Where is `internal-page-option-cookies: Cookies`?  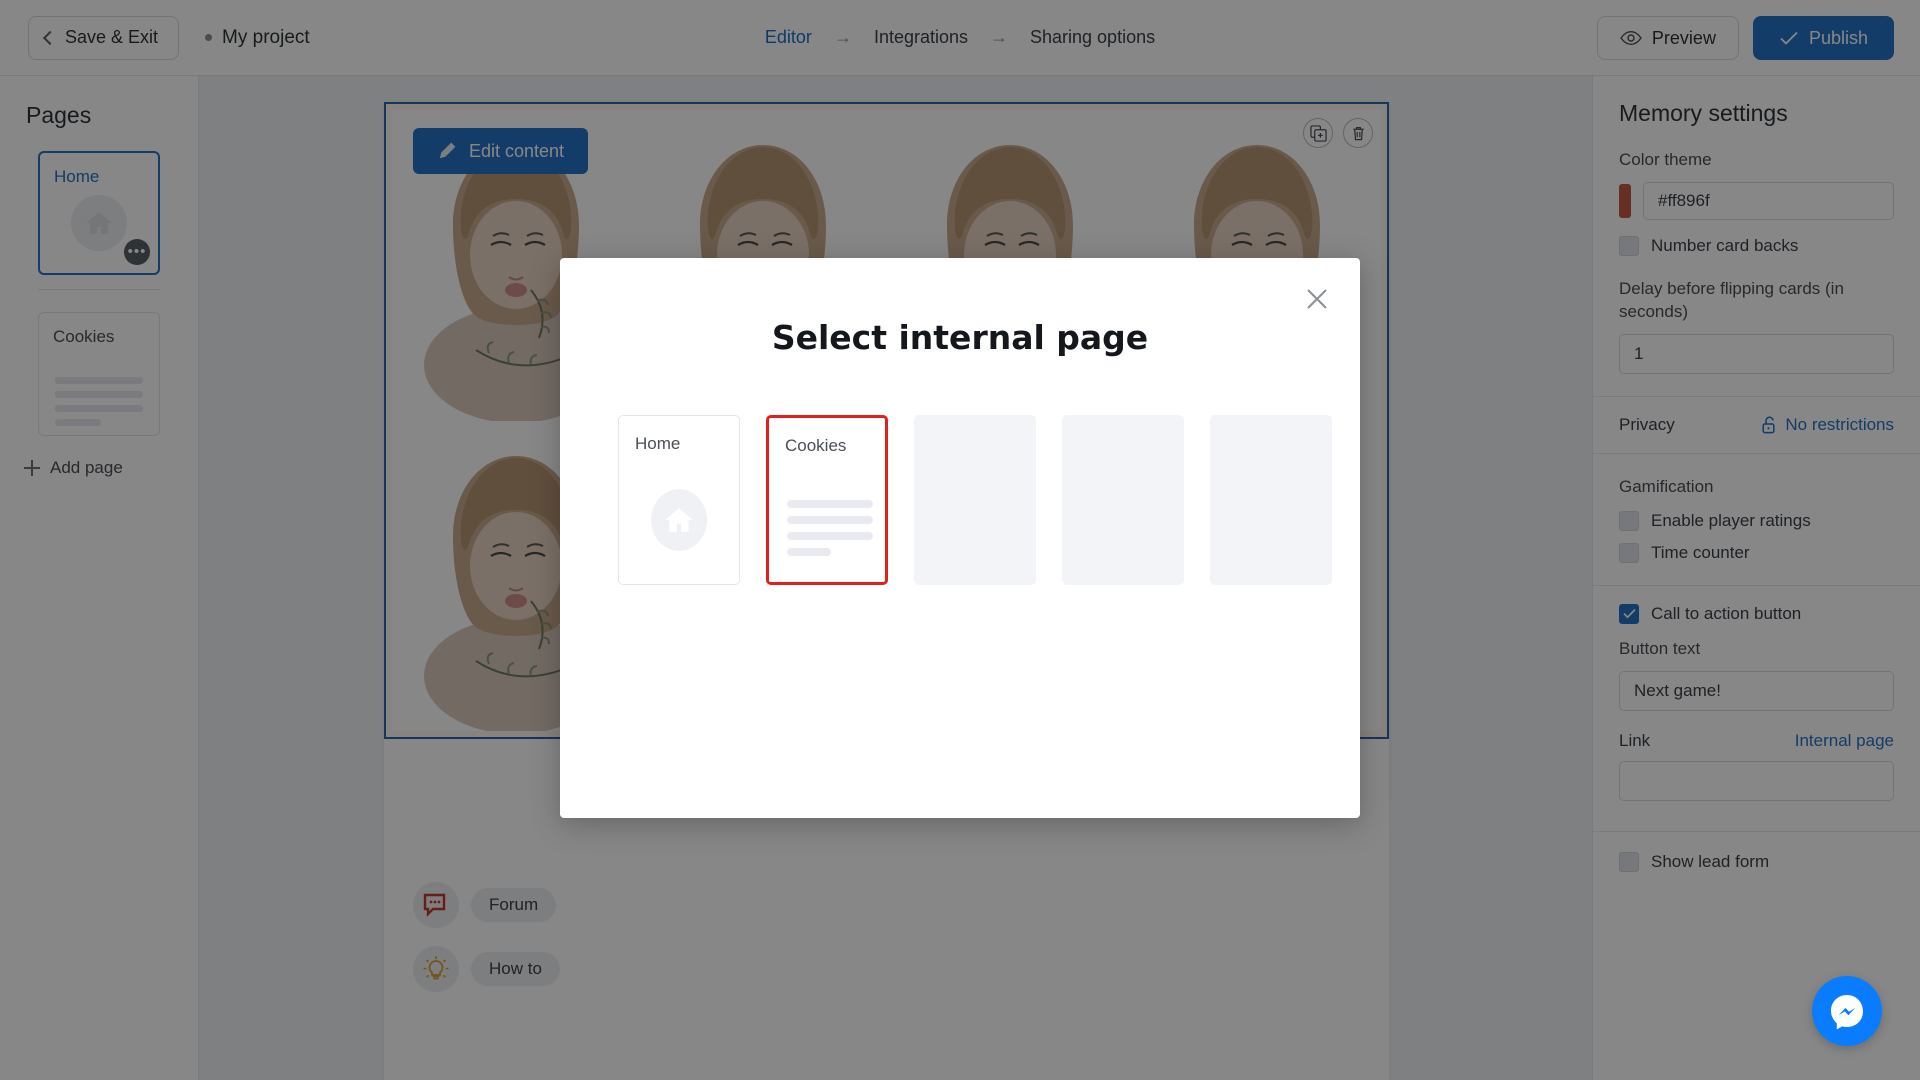
internal-page-option-cookies: Cookies is located at coordinates (827, 500).